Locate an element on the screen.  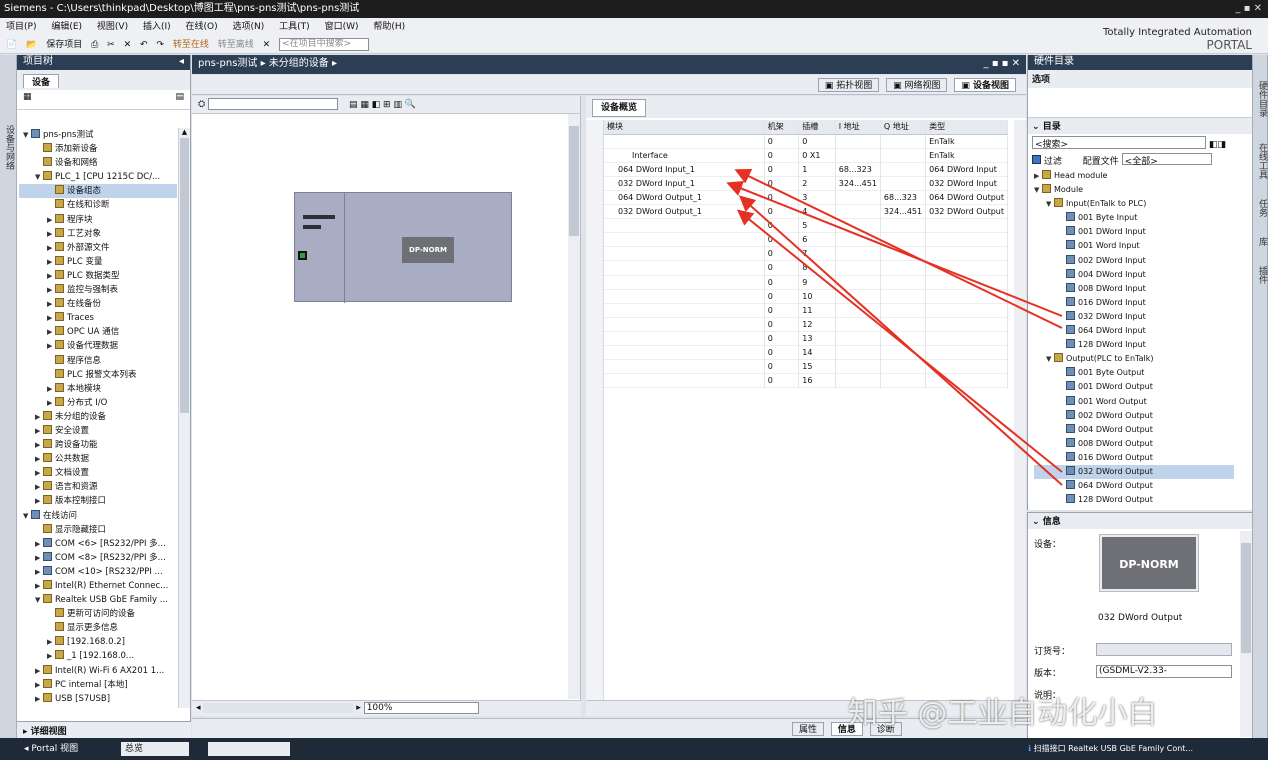
view-tools-icons: ▤ ▦ ◧ ⊞ ▥ is located at coordinates (375, 105).